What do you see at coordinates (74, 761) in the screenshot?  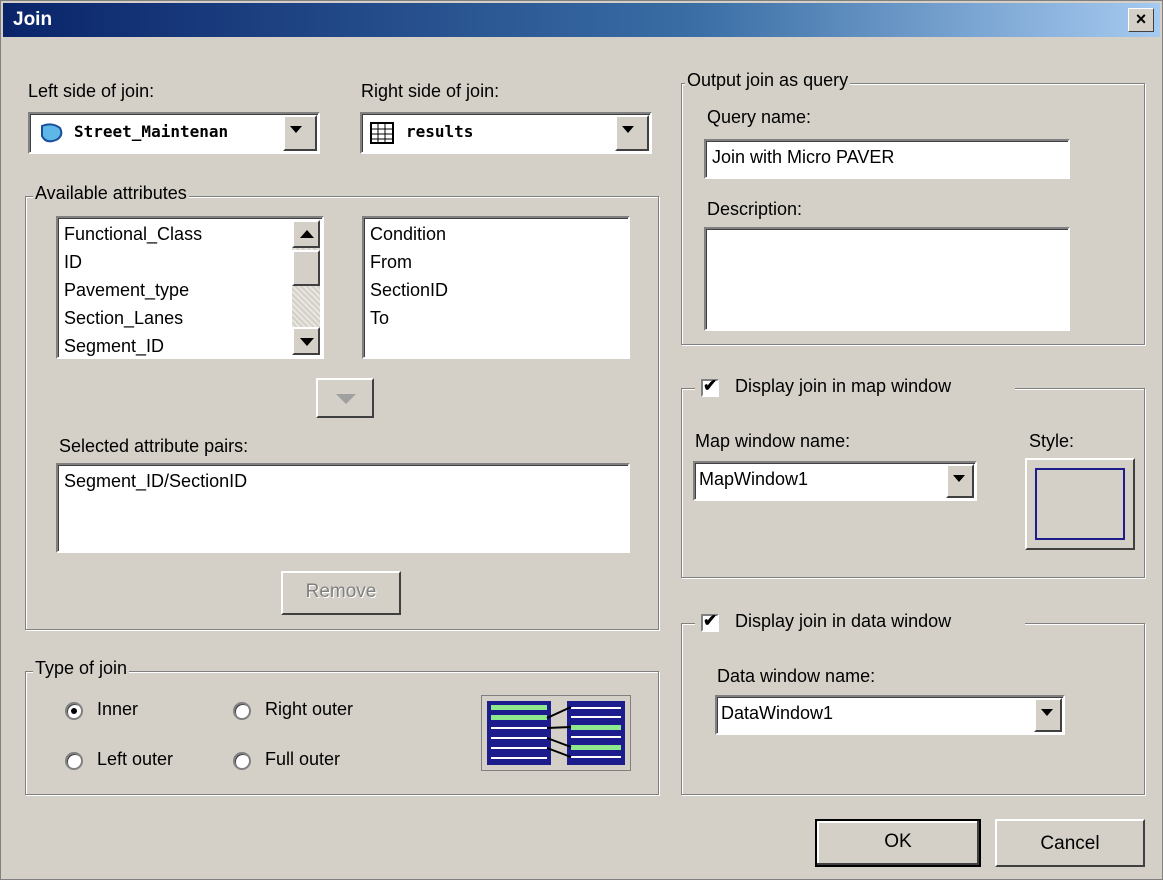 I see `left-outer-radio` at bounding box center [74, 761].